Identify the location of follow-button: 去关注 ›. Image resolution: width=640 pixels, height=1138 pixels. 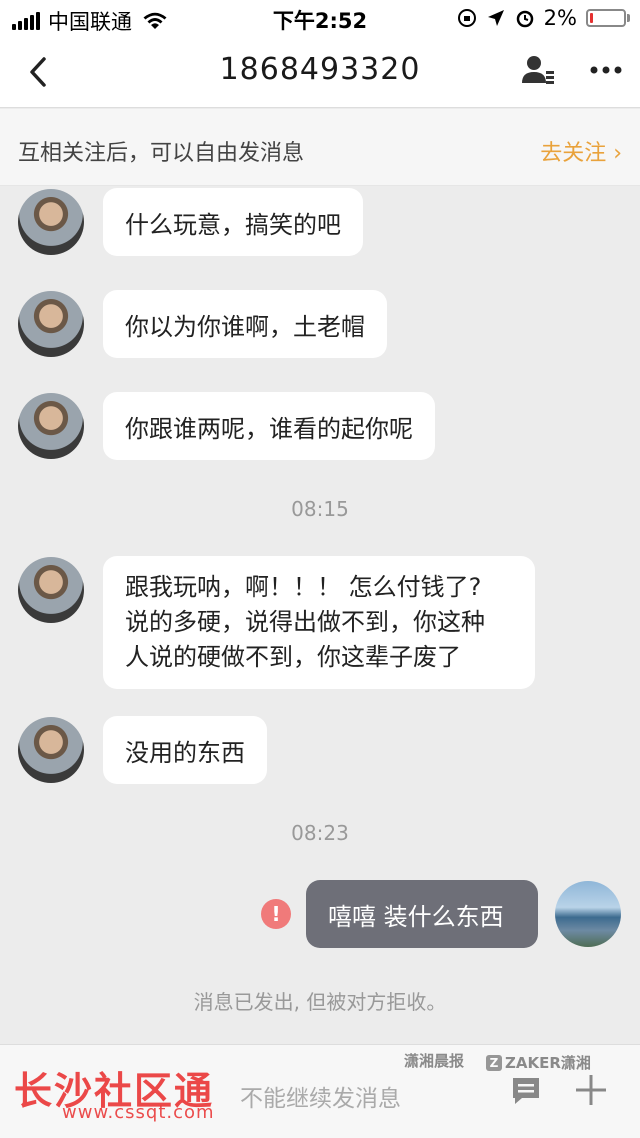
(581, 151).